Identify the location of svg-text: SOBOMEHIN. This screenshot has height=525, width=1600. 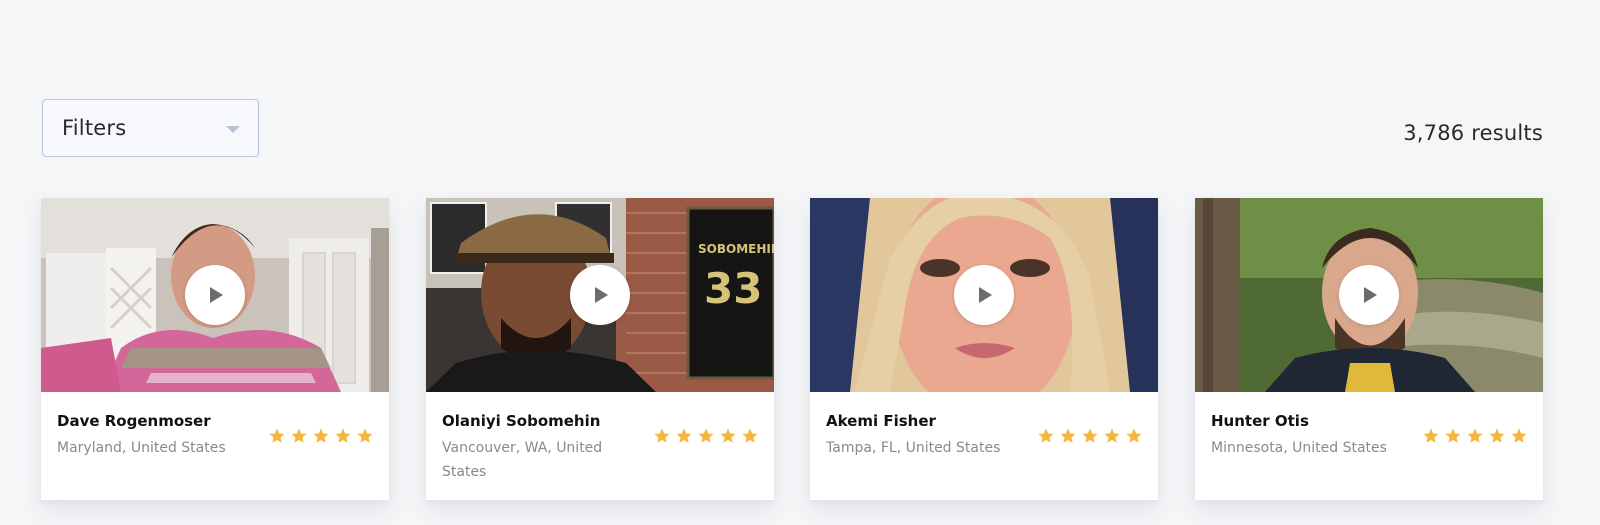
(736, 249).